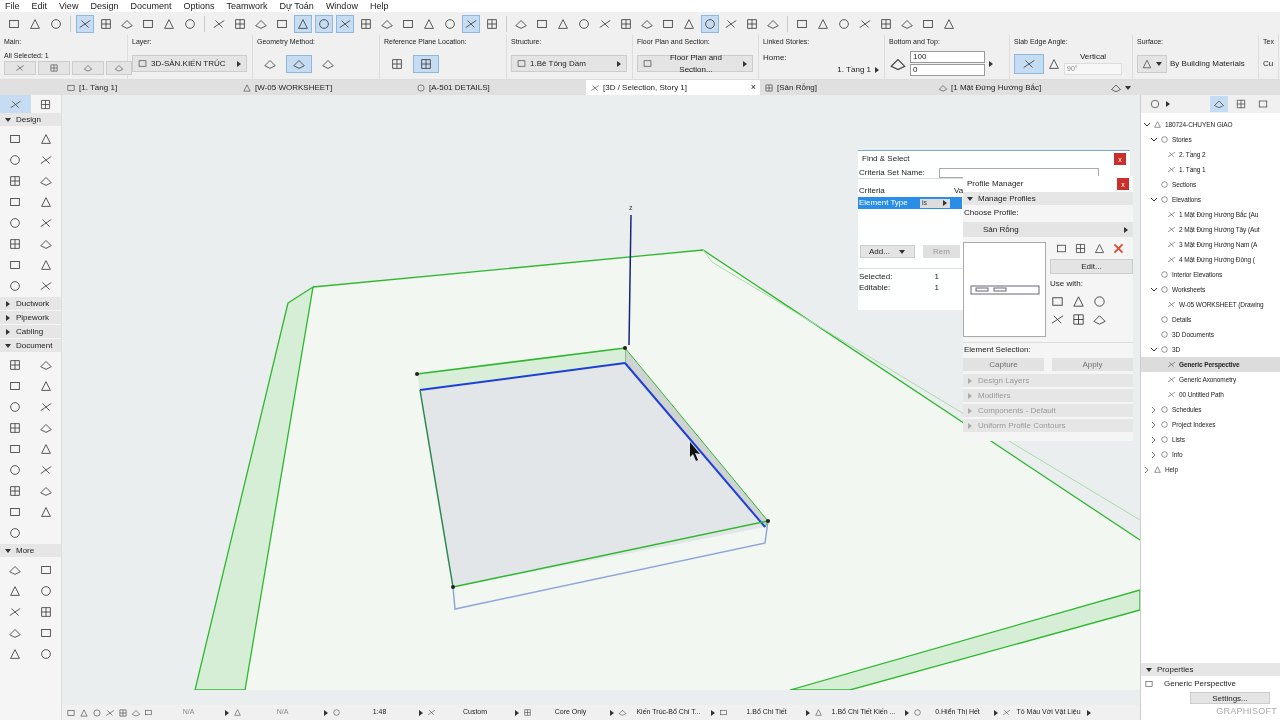 Image resolution: width=1280 pixels, height=720 pixels. I want to click on menu-item: Design, so click(104, 6).